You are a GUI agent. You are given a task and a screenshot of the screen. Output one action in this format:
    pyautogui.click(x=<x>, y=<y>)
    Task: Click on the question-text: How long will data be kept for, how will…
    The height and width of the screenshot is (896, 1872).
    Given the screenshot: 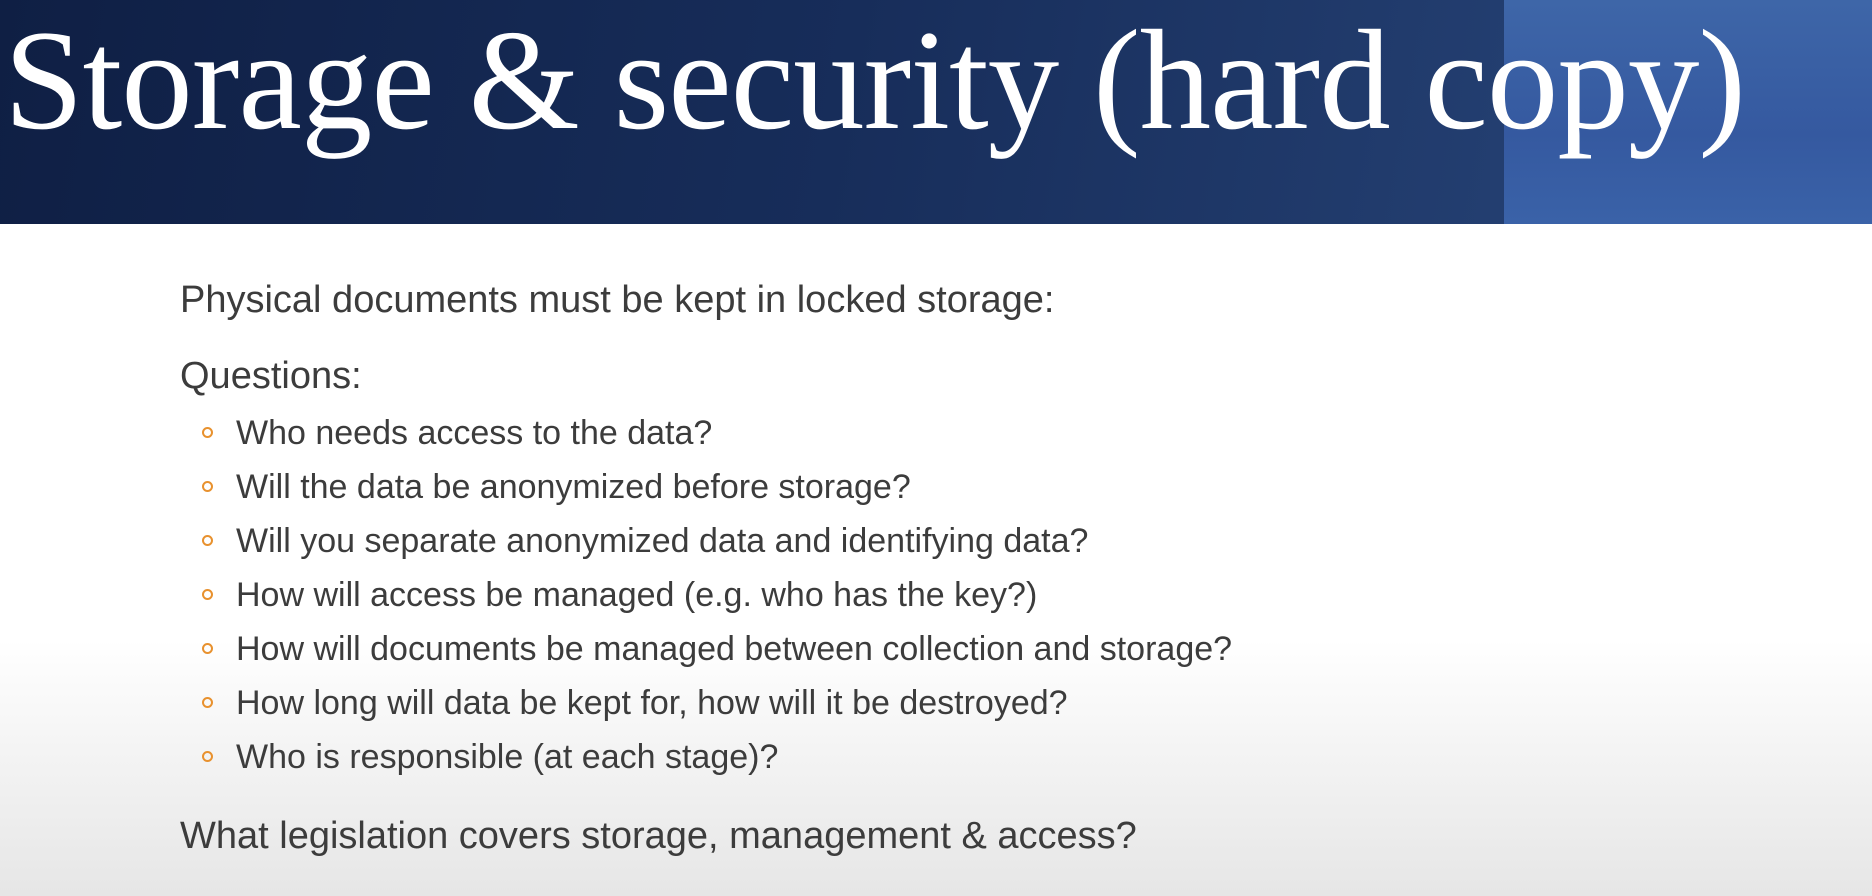 What is the action you would take?
    pyautogui.click(x=652, y=703)
    